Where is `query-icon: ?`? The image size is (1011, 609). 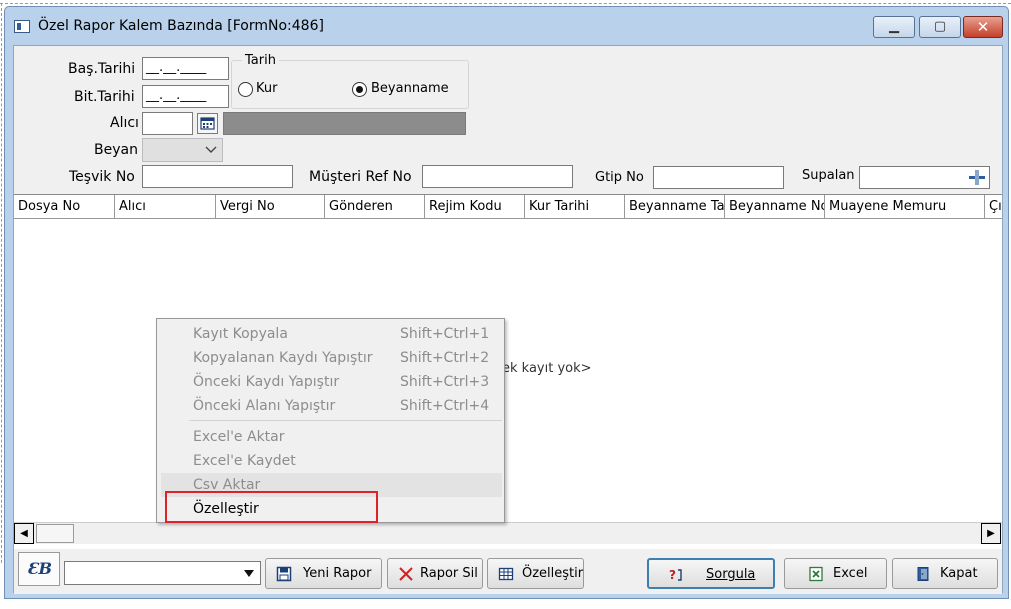 query-icon: ? is located at coordinates (675, 575).